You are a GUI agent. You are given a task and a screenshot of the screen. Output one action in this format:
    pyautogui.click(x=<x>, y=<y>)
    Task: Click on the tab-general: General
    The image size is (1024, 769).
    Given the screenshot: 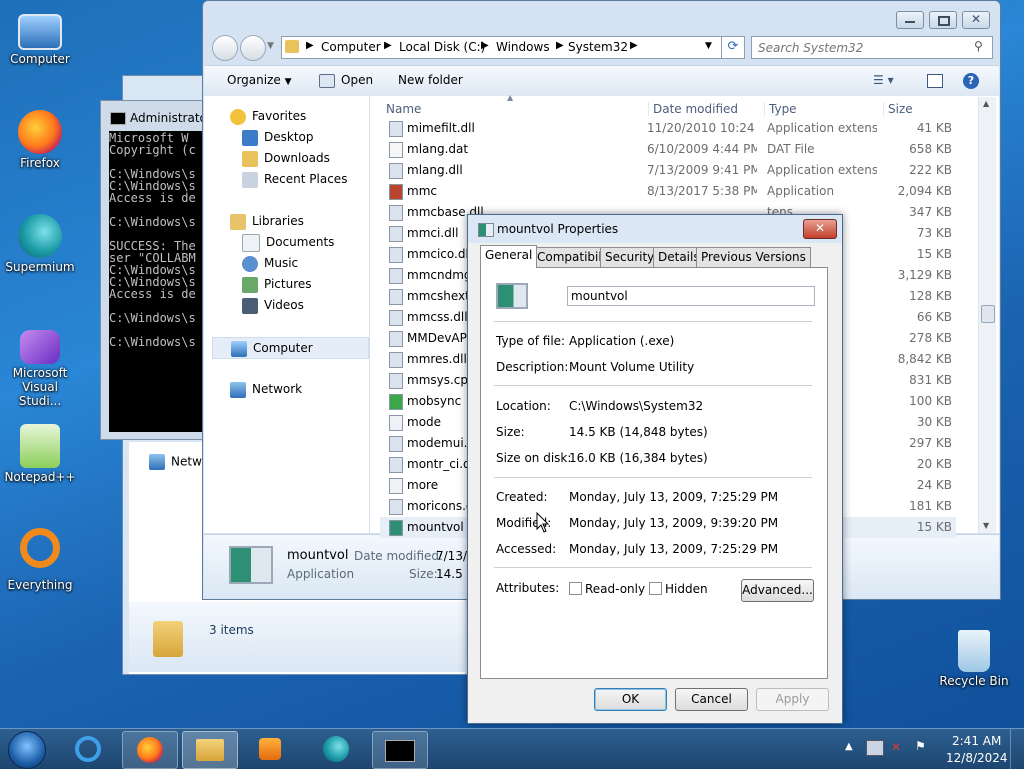 What is the action you would take?
    pyautogui.click(x=509, y=256)
    